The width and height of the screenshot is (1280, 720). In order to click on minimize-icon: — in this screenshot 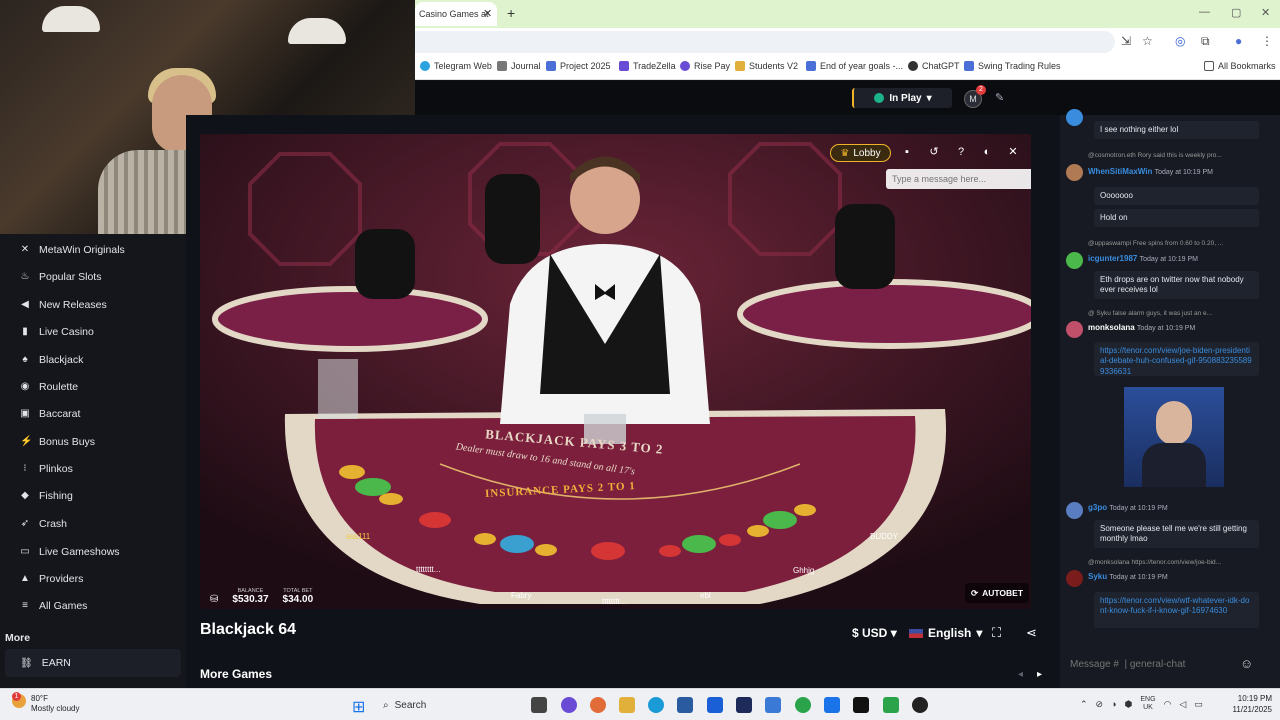, I will do `click(1204, 12)`.